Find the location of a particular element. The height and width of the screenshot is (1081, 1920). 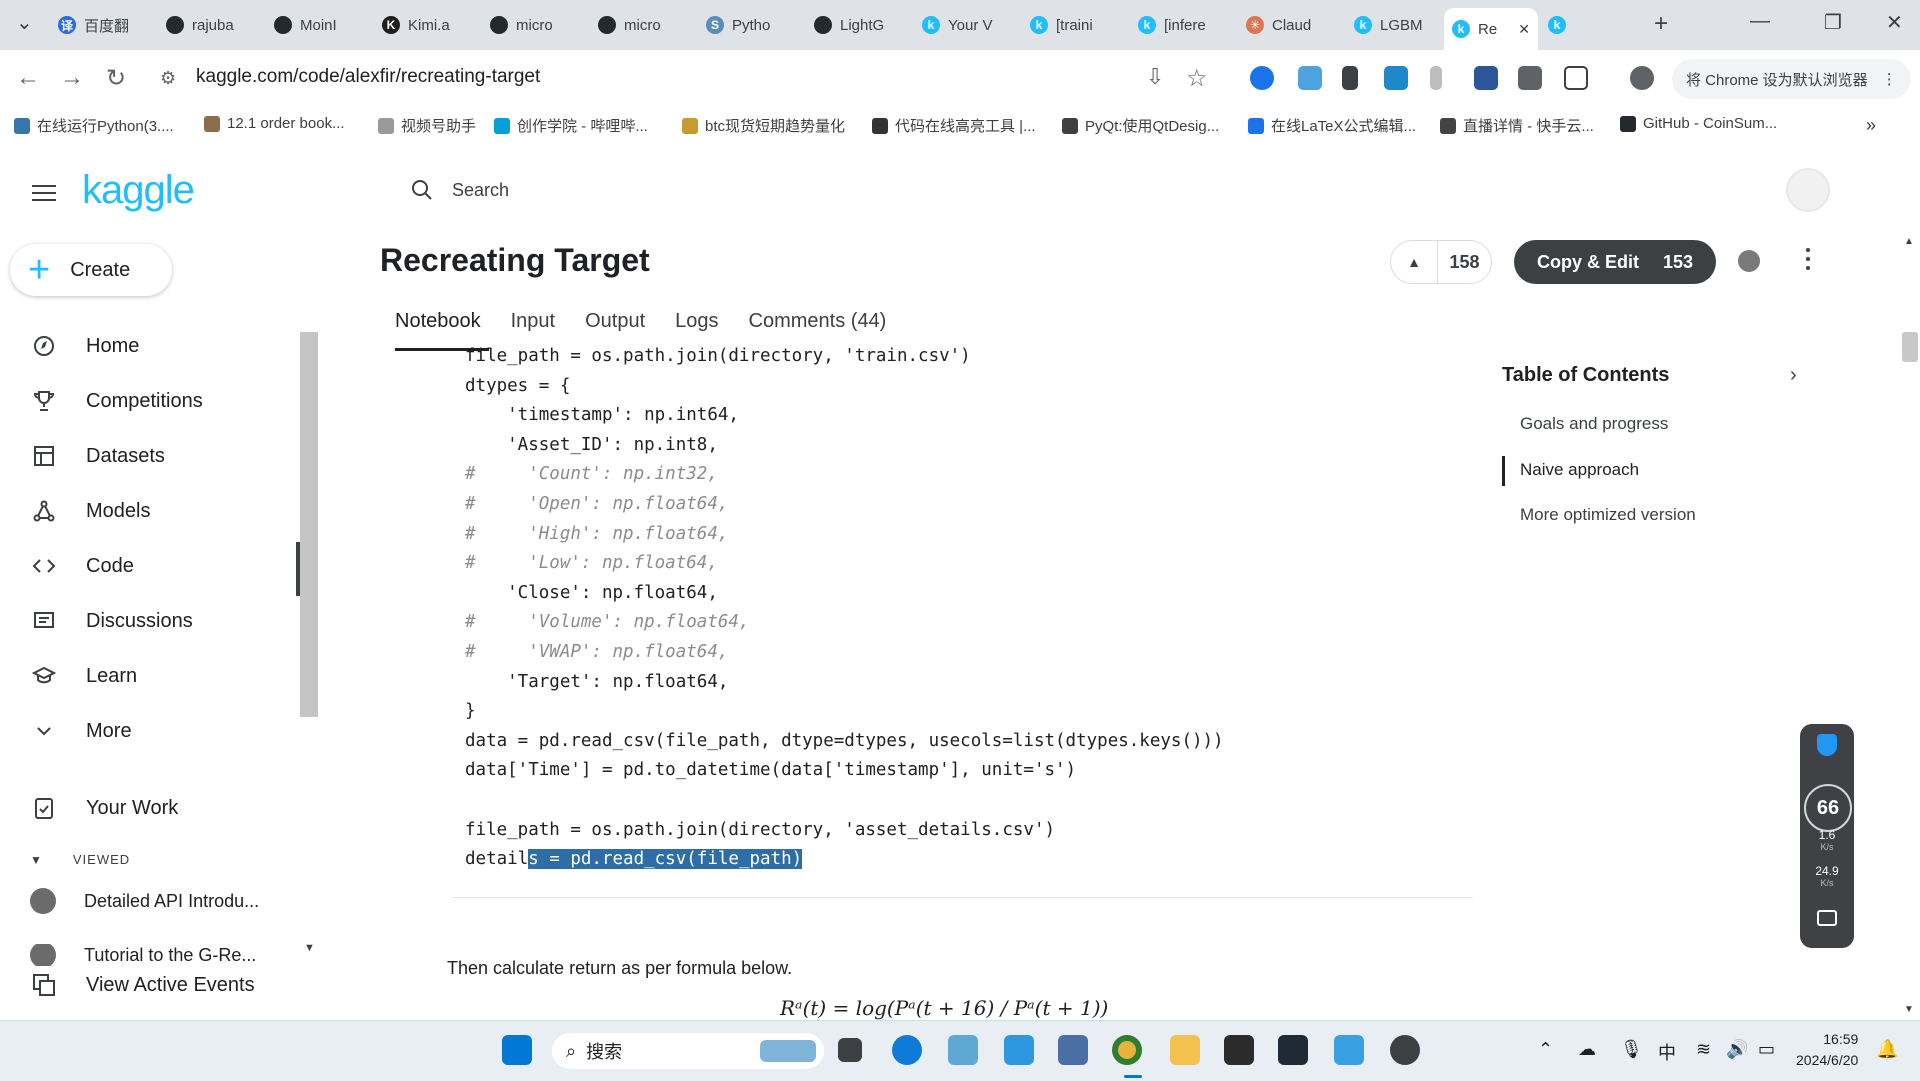

sidebar-item-home: Home is located at coordinates (84, 346).